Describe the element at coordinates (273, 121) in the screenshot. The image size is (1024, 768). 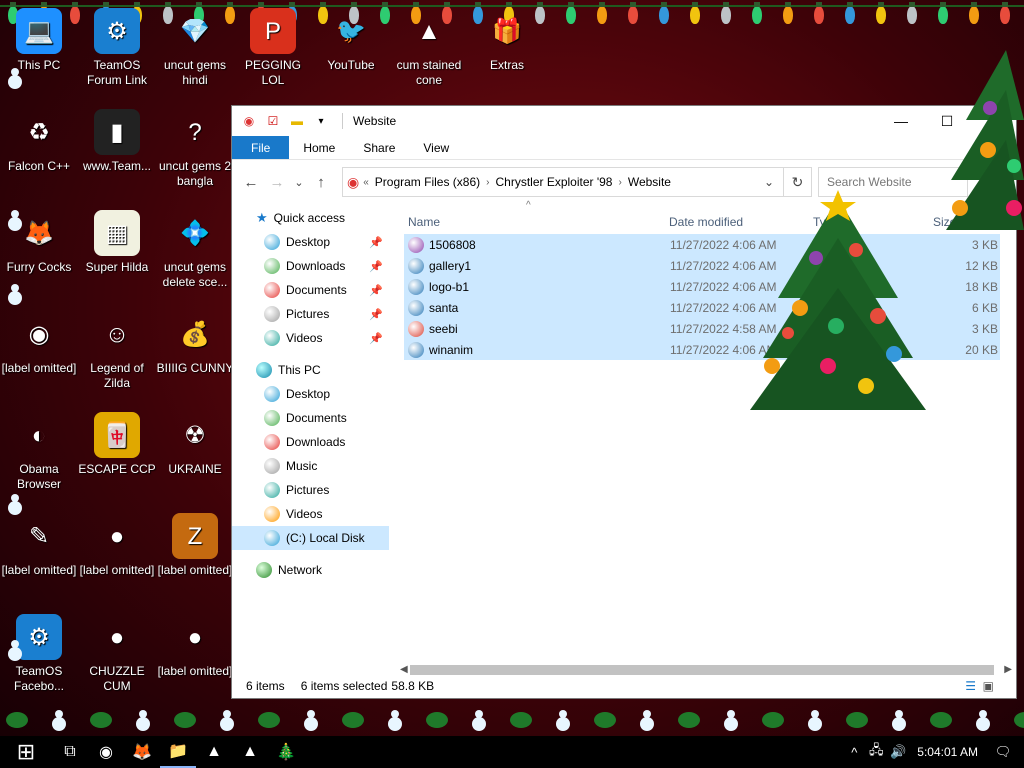
I see `quick-access-checkbox-icon: ☑` at that location.